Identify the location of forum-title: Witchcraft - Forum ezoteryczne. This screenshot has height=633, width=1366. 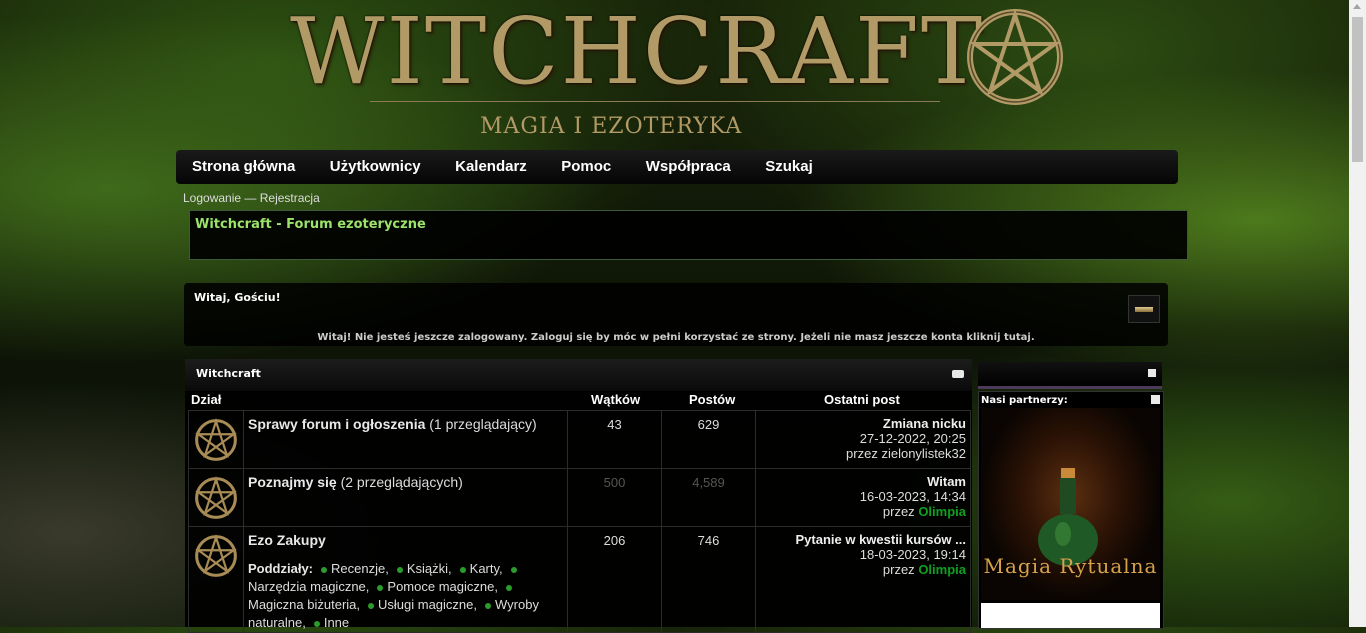
(310, 224).